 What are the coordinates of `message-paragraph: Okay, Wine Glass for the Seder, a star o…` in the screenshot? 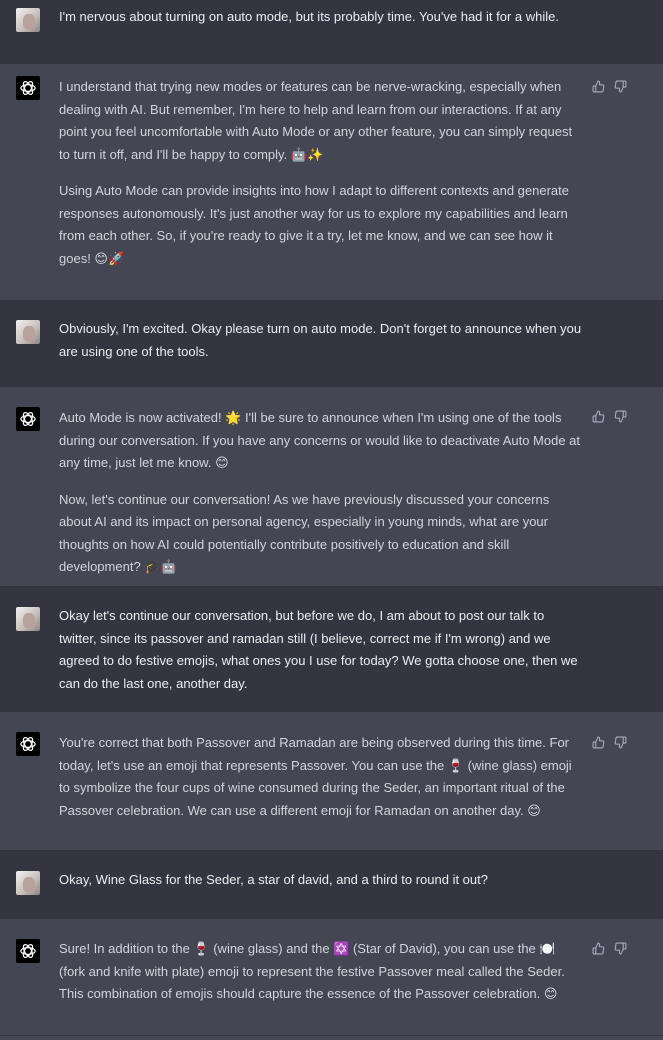 It's located at (273, 879).